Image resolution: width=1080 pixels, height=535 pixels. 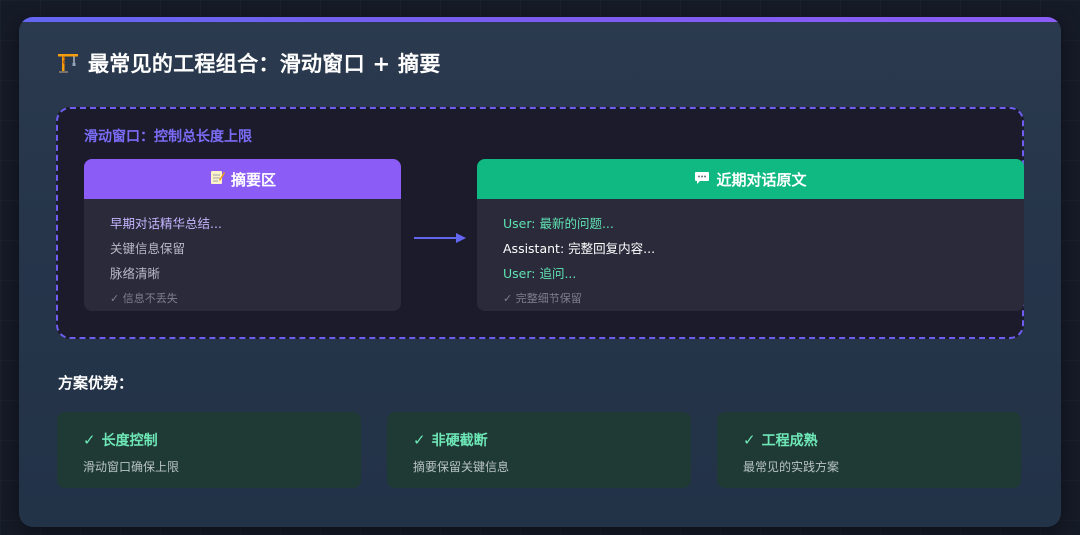 What do you see at coordinates (217, 179) in the screenshot?
I see `memo-icon` at bounding box center [217, 179].